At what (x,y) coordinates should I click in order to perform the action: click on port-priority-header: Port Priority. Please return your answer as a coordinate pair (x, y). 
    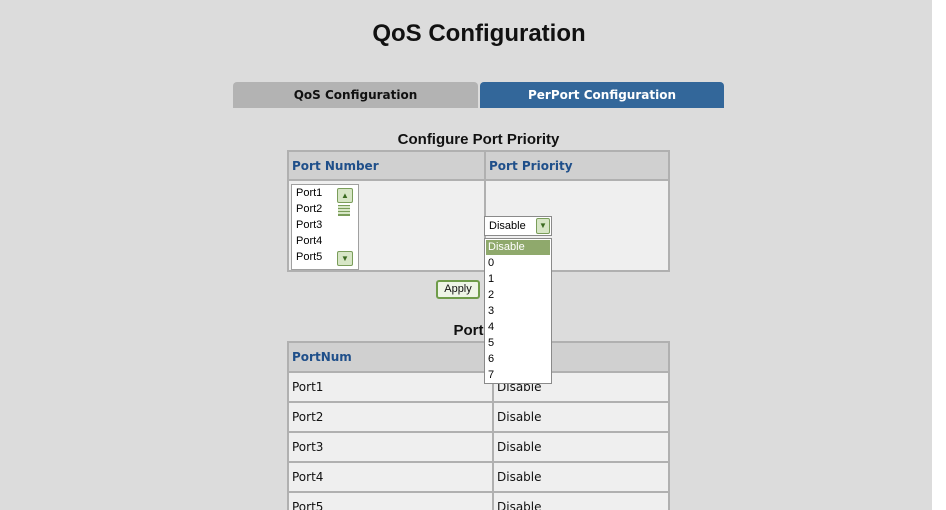
    Looking at the image, I should click on (577, 165).